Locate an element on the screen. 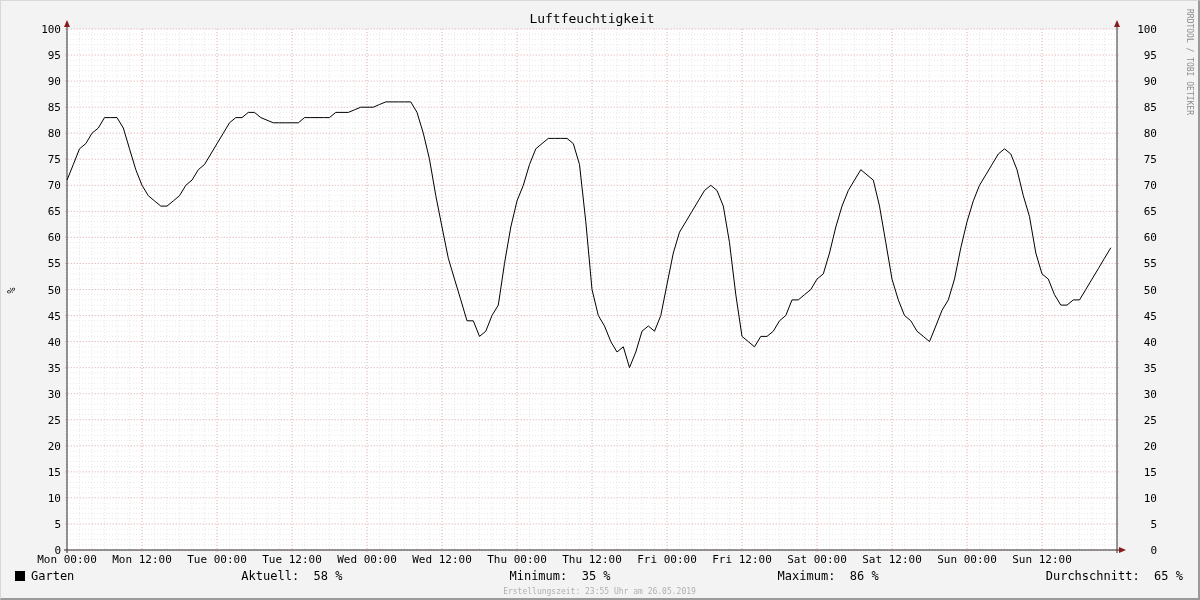 This screenshot has width=1200, height=600. tick-label: 0 is located at coordinates (1153, 550).